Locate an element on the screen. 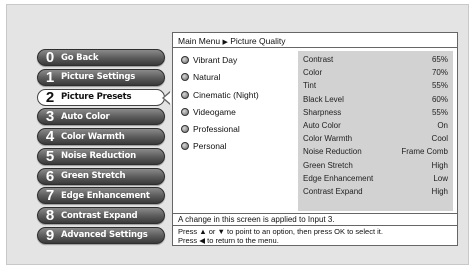  menu-item-picture-presets: 2 Picture Presets is located at coordinates (101, 97).